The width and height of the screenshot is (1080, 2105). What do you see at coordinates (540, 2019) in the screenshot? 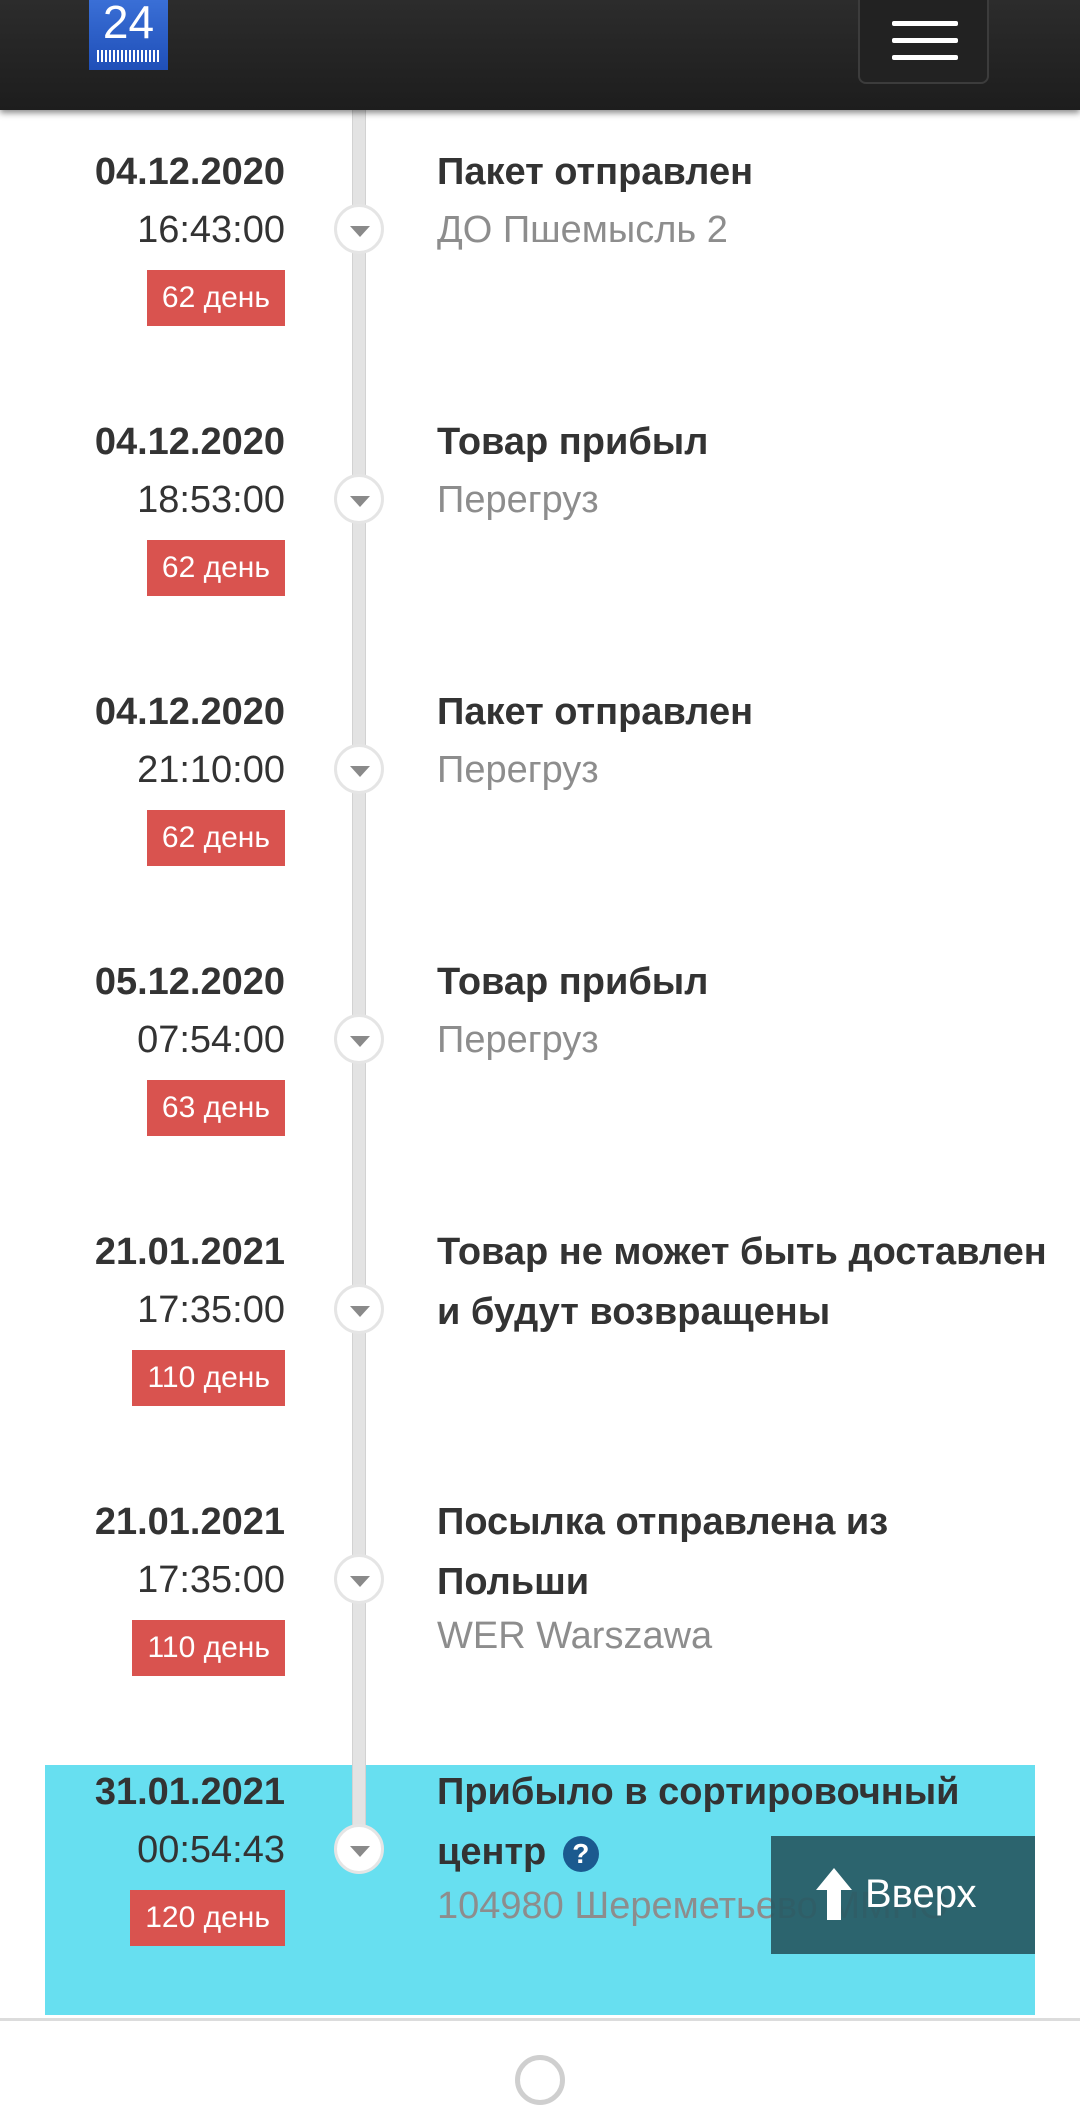
I see `footer-divider` at bounding box center [540, 2019].